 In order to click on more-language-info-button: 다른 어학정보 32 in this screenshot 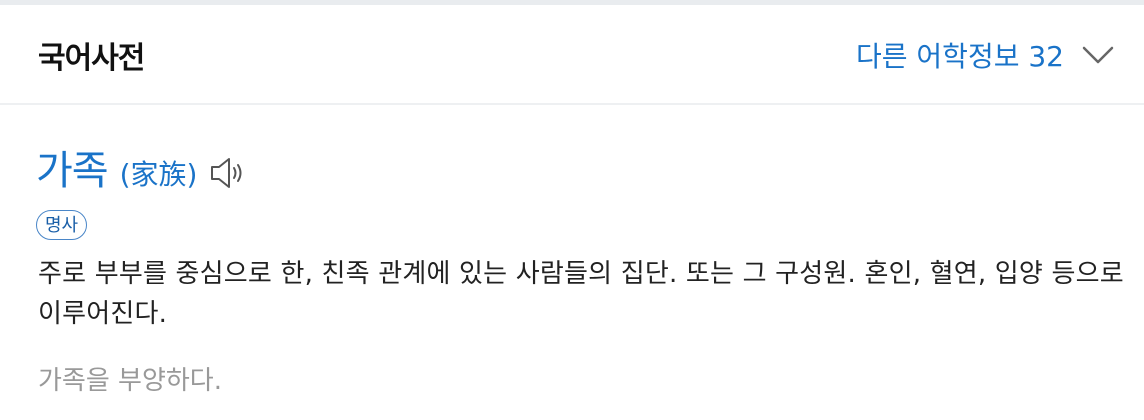, I will do `click(985, 55)`.